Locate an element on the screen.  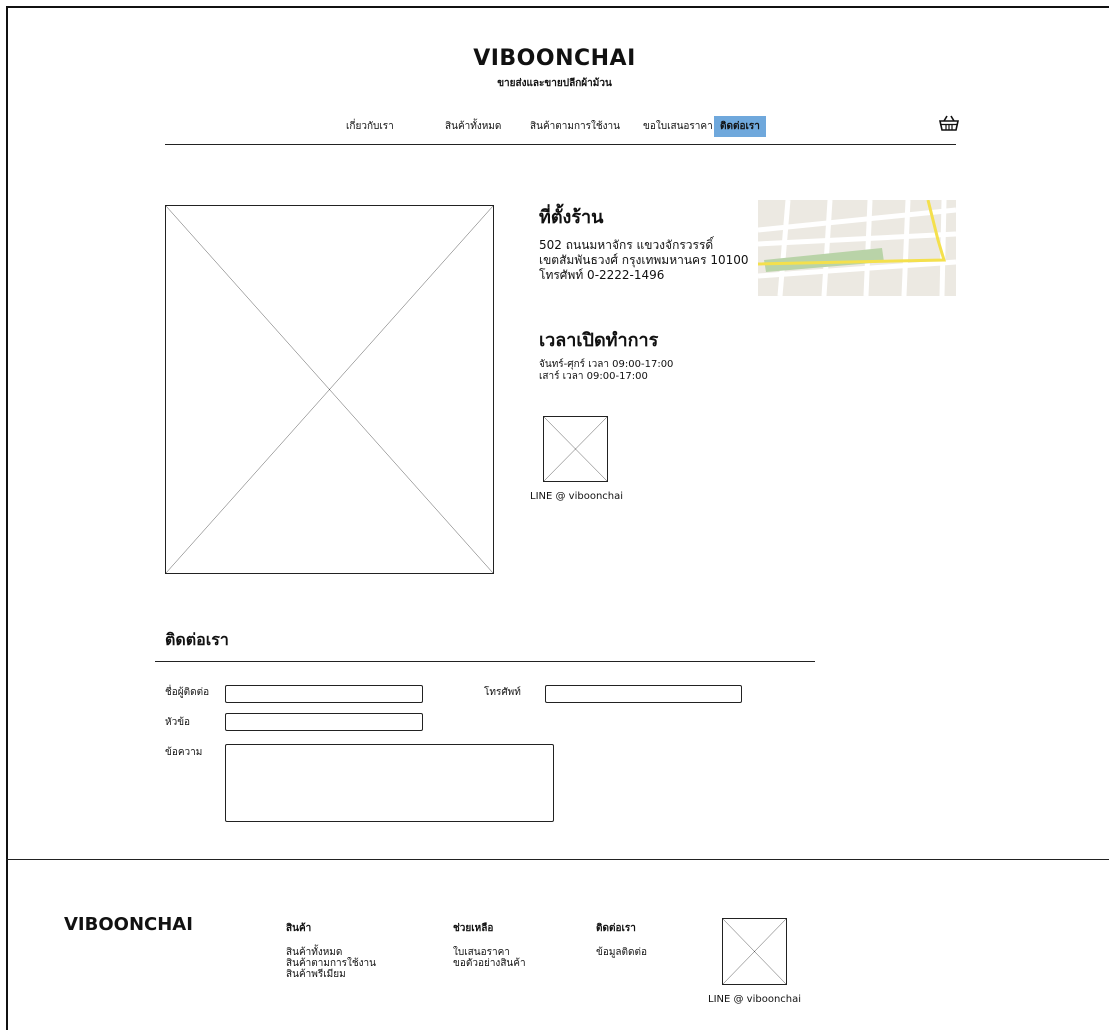
phone-input is located at coordinates (643, 694).